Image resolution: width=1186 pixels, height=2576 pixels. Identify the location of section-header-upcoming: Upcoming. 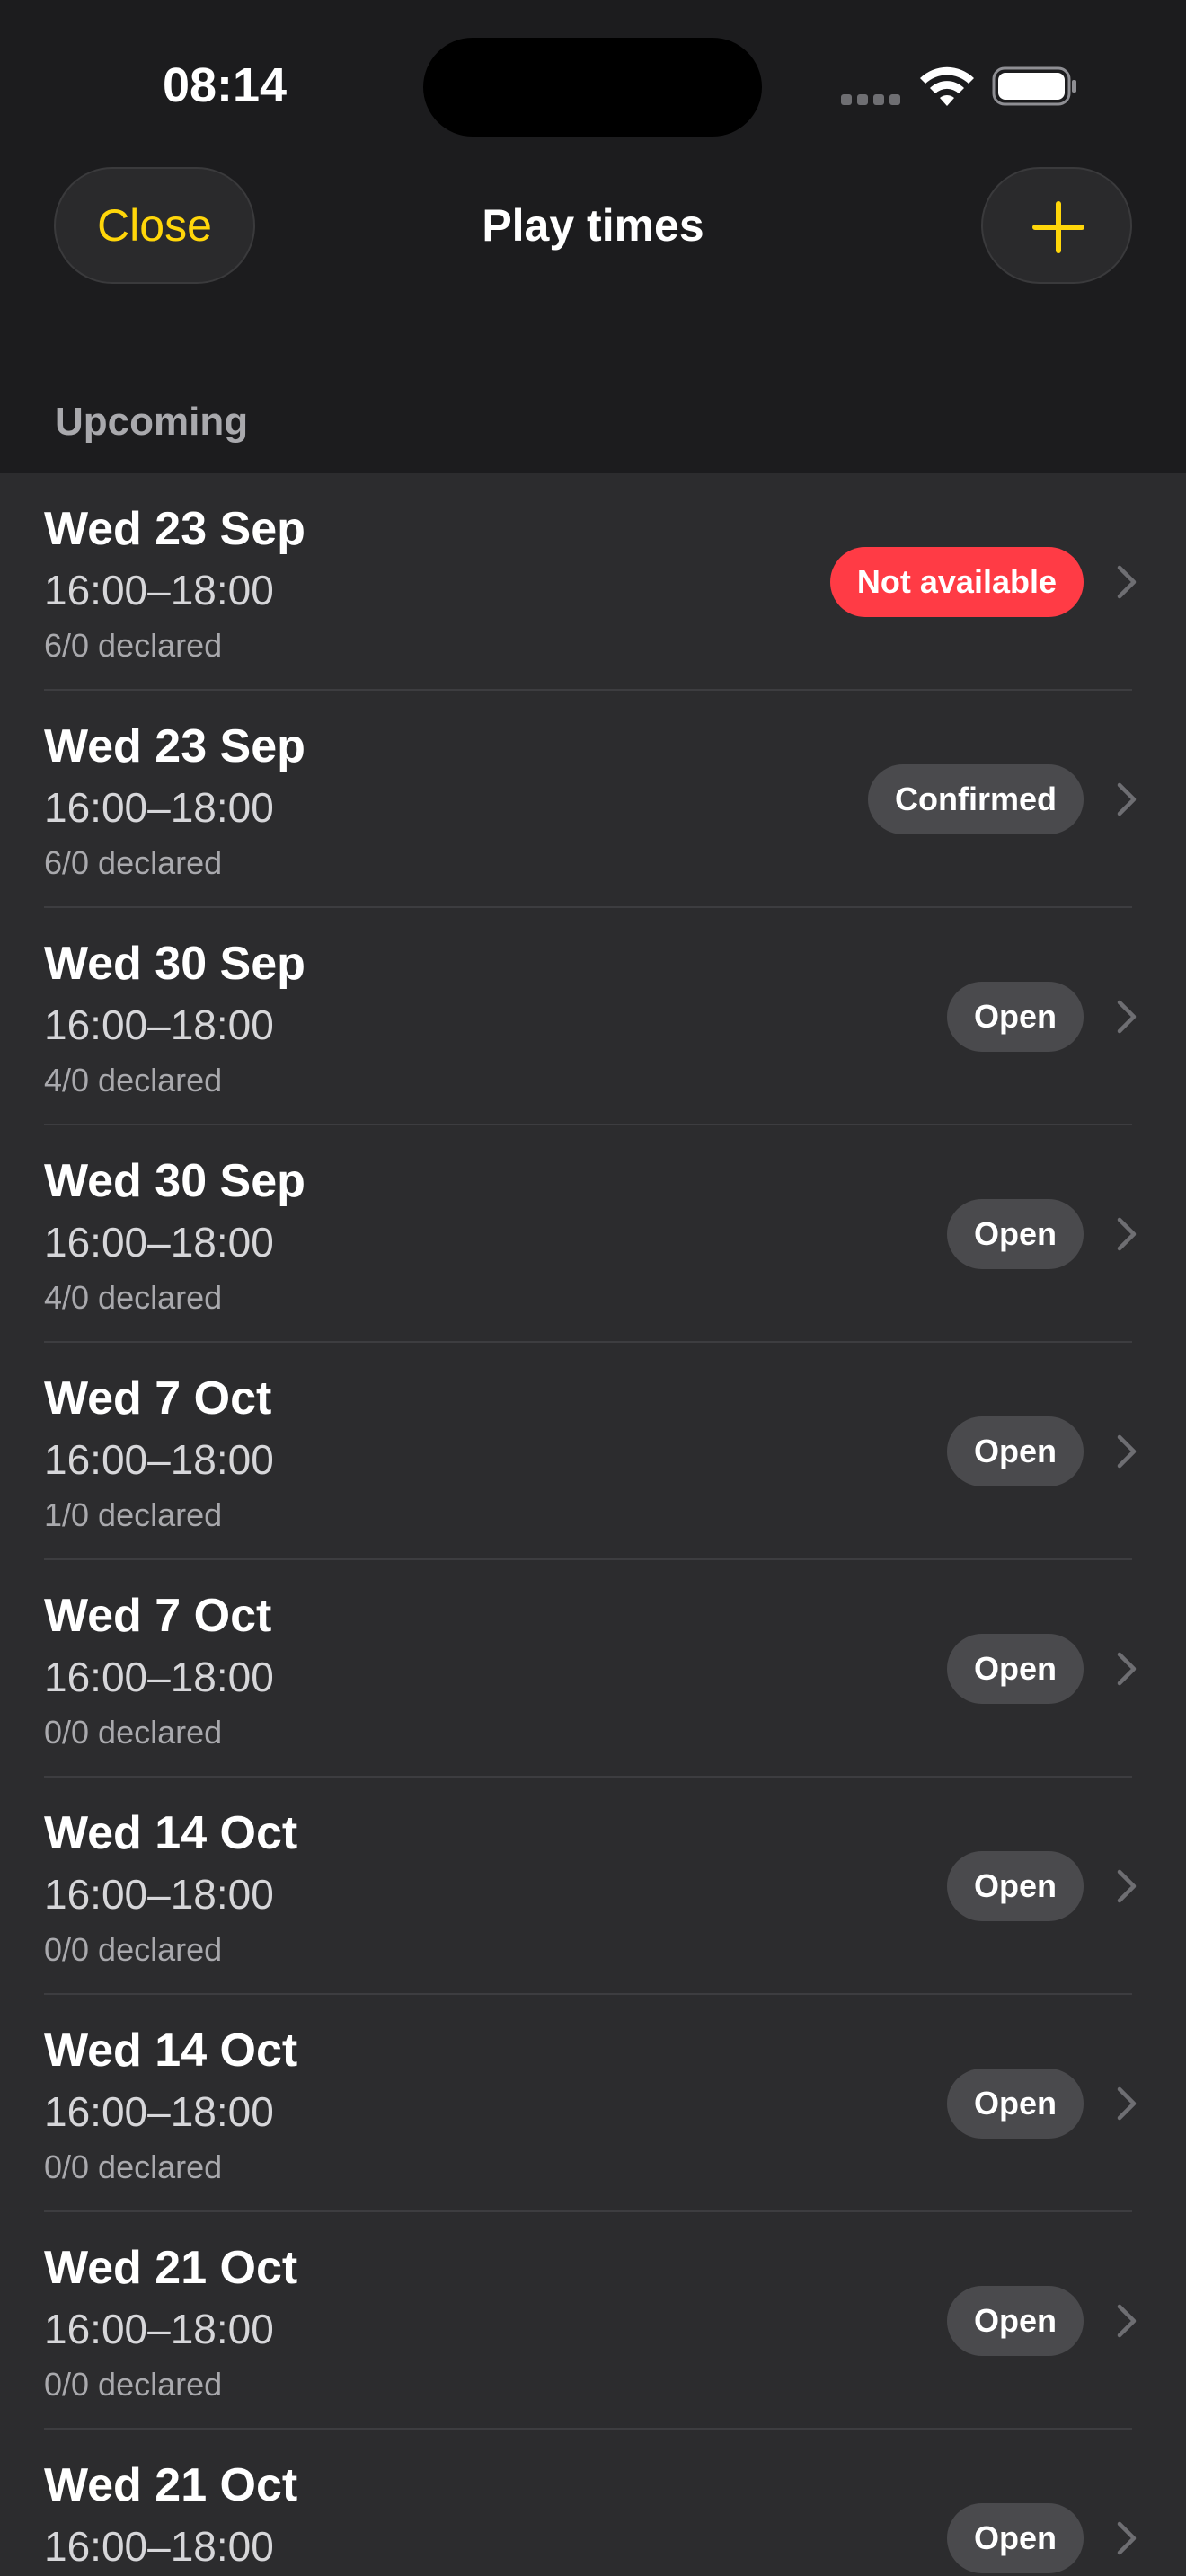
(152, 422).